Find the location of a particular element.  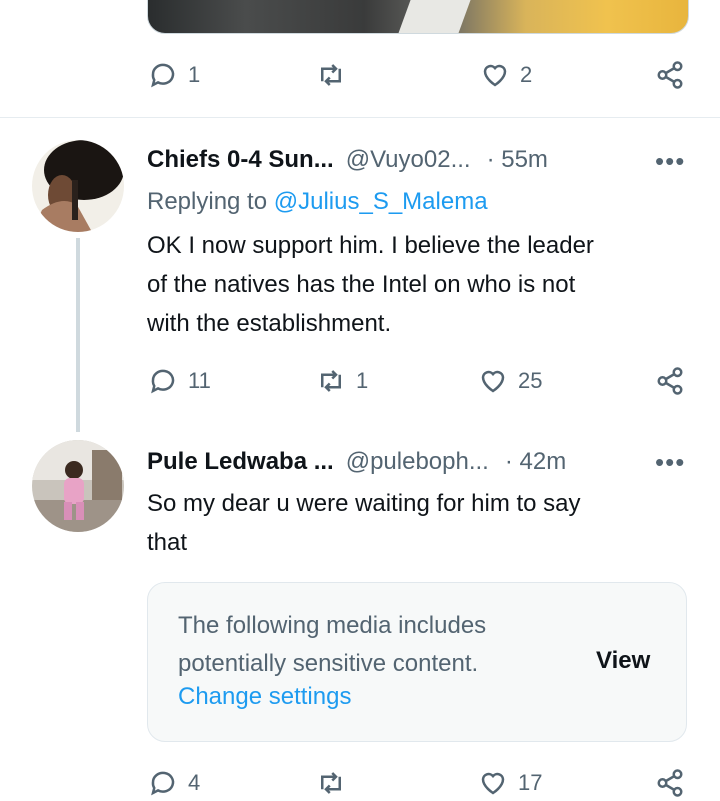

replying-to-handle: @Julius_S_Malema is located at coordinates (381, 201).